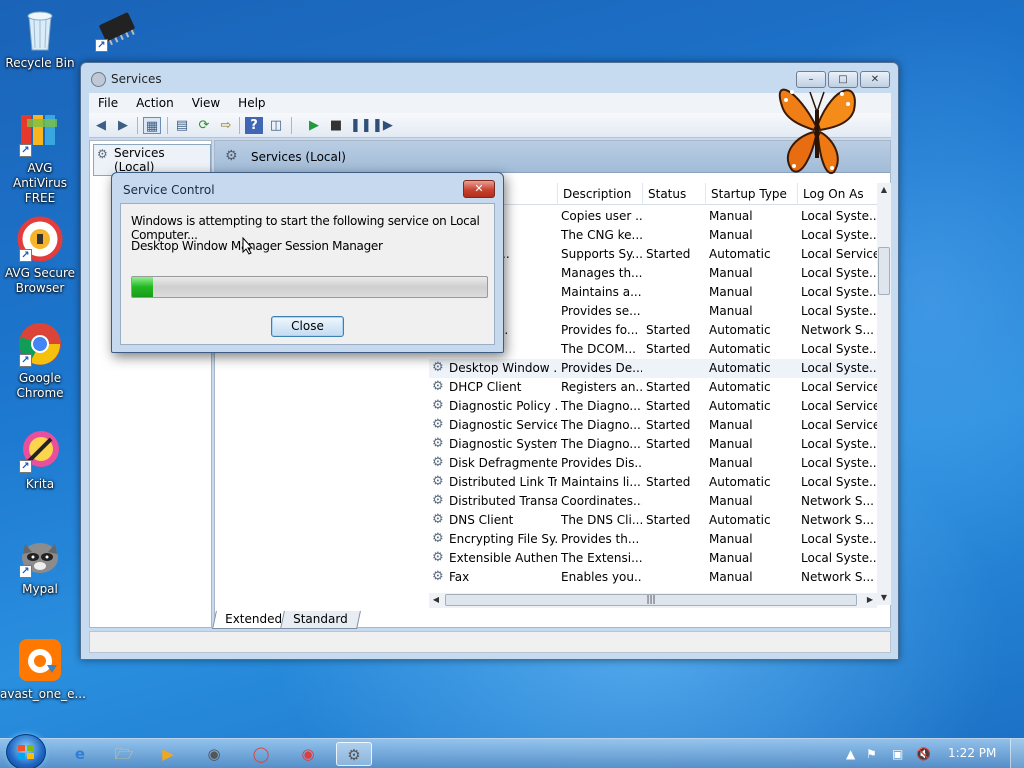 The image size is (1024, 768). Describe the element at coordinates (871, 754) in the screenshot. I see `action-center-flag-icon: ⚑` at that location.